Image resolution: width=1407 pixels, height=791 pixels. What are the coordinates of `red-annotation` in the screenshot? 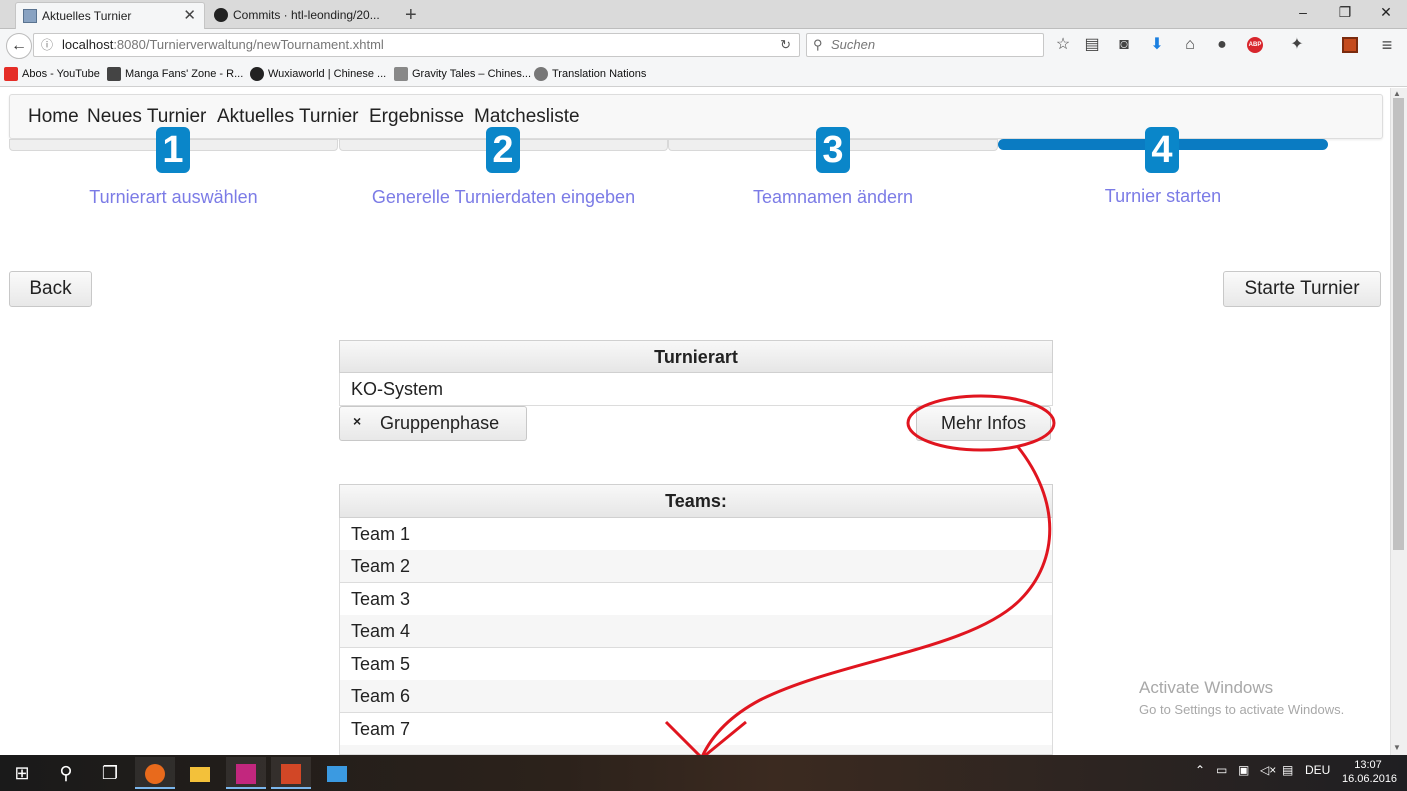 It's located at (860, 577).